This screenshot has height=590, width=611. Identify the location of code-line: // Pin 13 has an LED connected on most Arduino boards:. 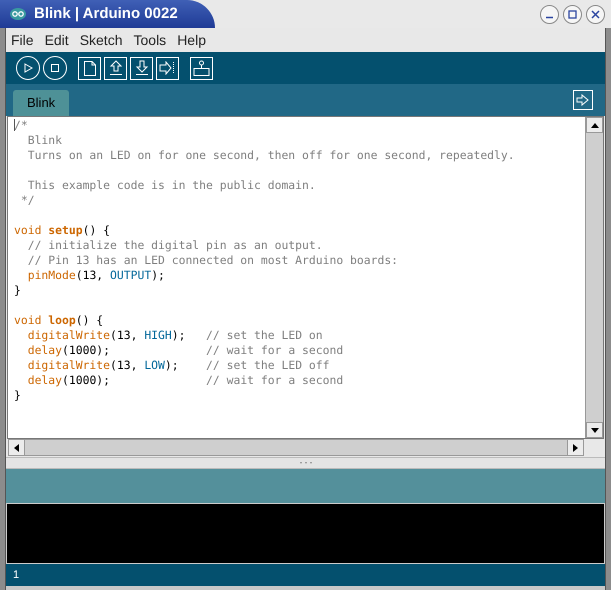
(212, 260).